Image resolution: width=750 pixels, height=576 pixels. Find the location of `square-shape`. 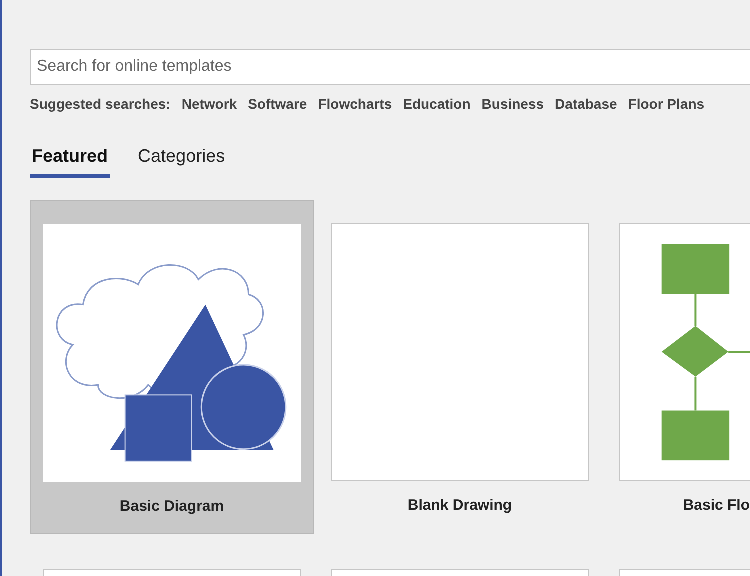

square-shape is located at coordinates (158, 428).